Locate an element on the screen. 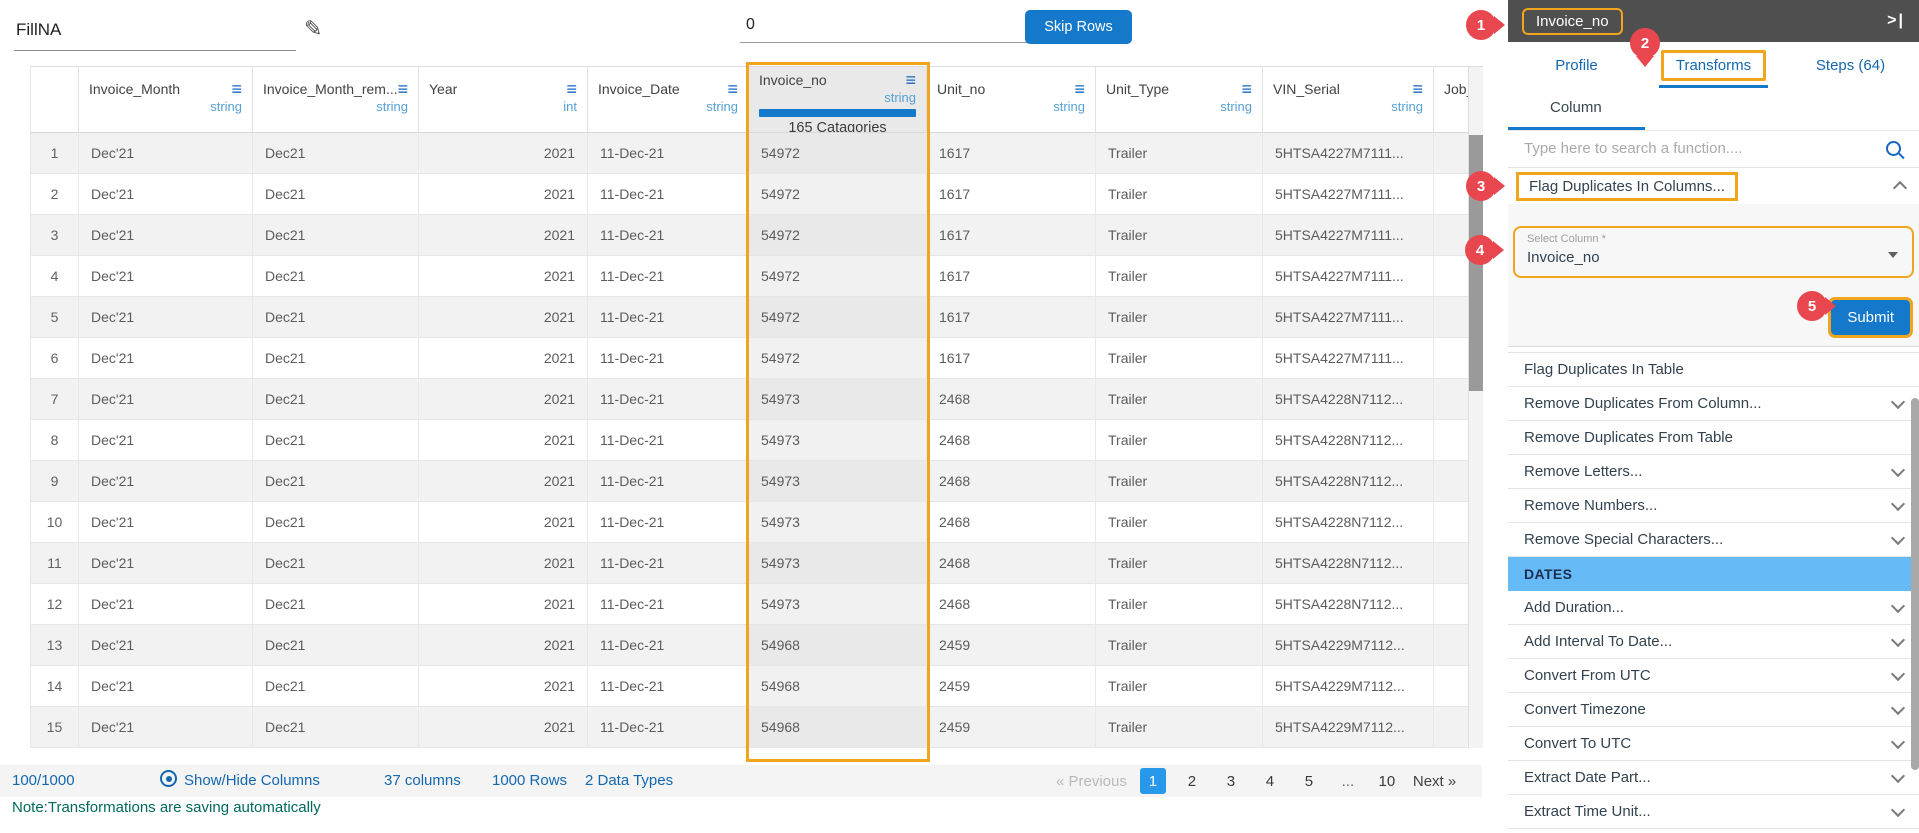 This screenshot has width=1919, height=833. pagination-page-10: 10 is located at coordinates (1387, 781).